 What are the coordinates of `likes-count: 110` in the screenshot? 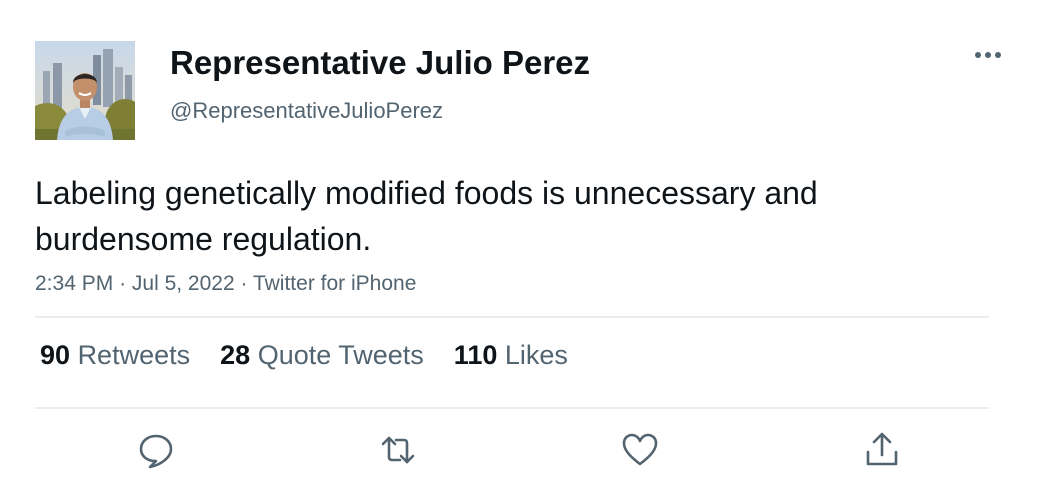 It's located at (475, 355).